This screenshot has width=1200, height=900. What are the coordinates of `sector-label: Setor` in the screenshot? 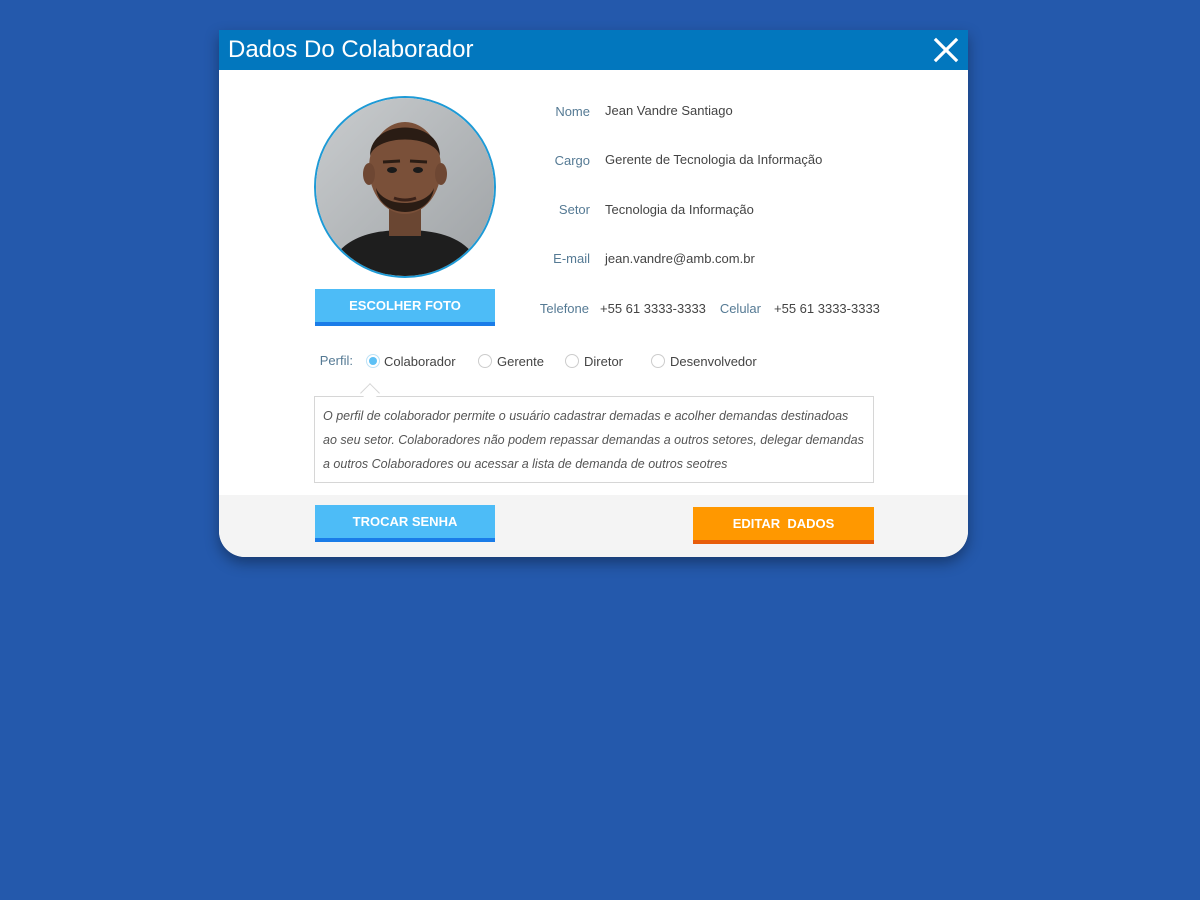 It's located at (574, 209).